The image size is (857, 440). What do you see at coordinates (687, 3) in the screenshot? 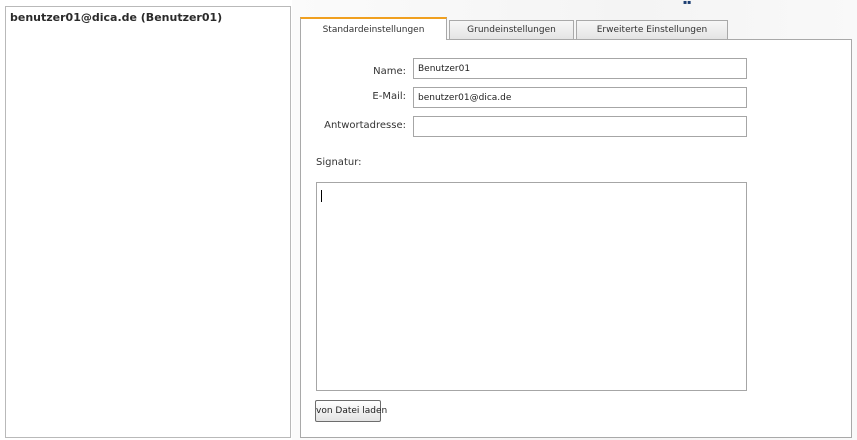
I see `window-edge-mark: ▪▪` at bounding box center [687, 3].